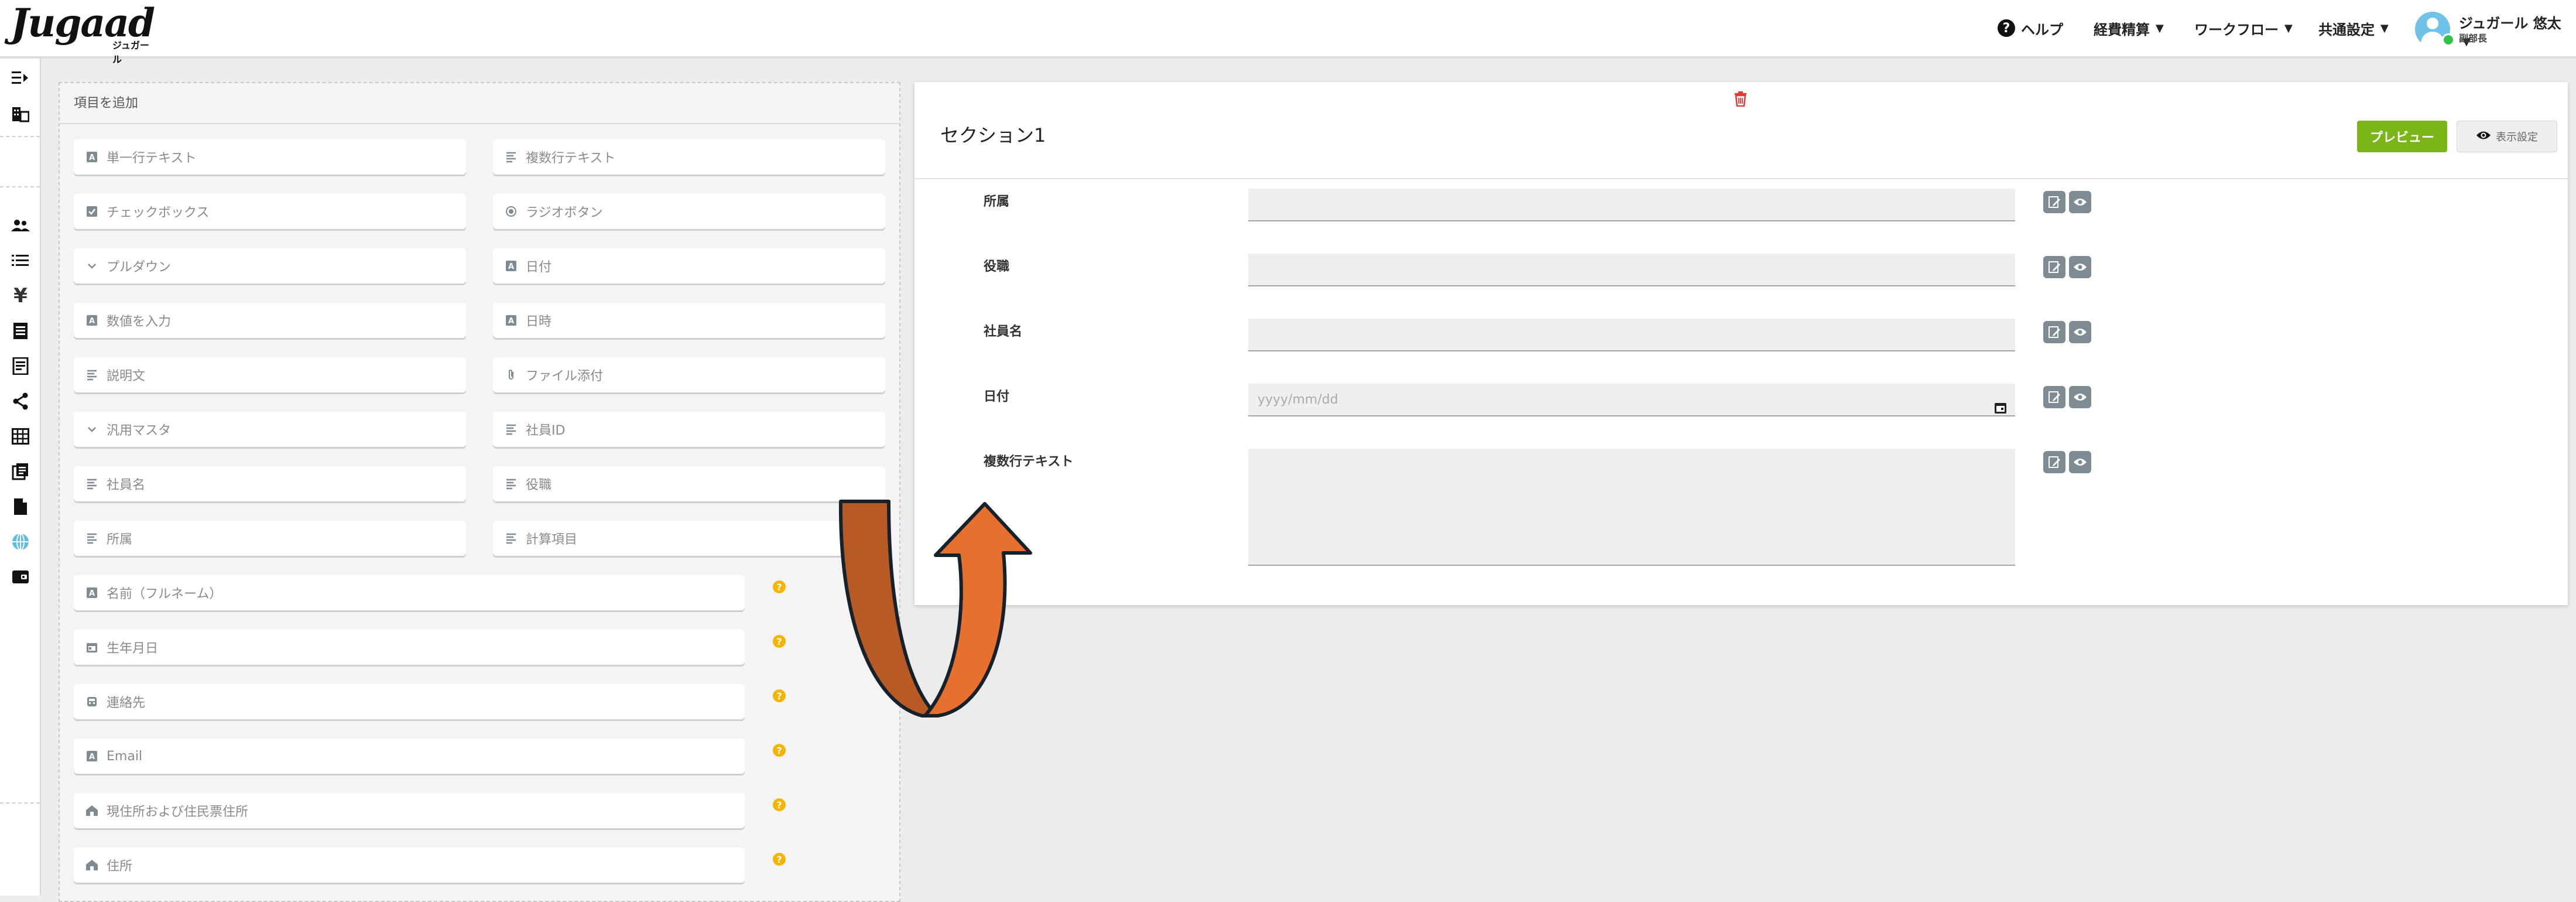 The width and height of the screenshot is (2576, 902). I want to click on palette-item-address: 住所, so click(409, 866).